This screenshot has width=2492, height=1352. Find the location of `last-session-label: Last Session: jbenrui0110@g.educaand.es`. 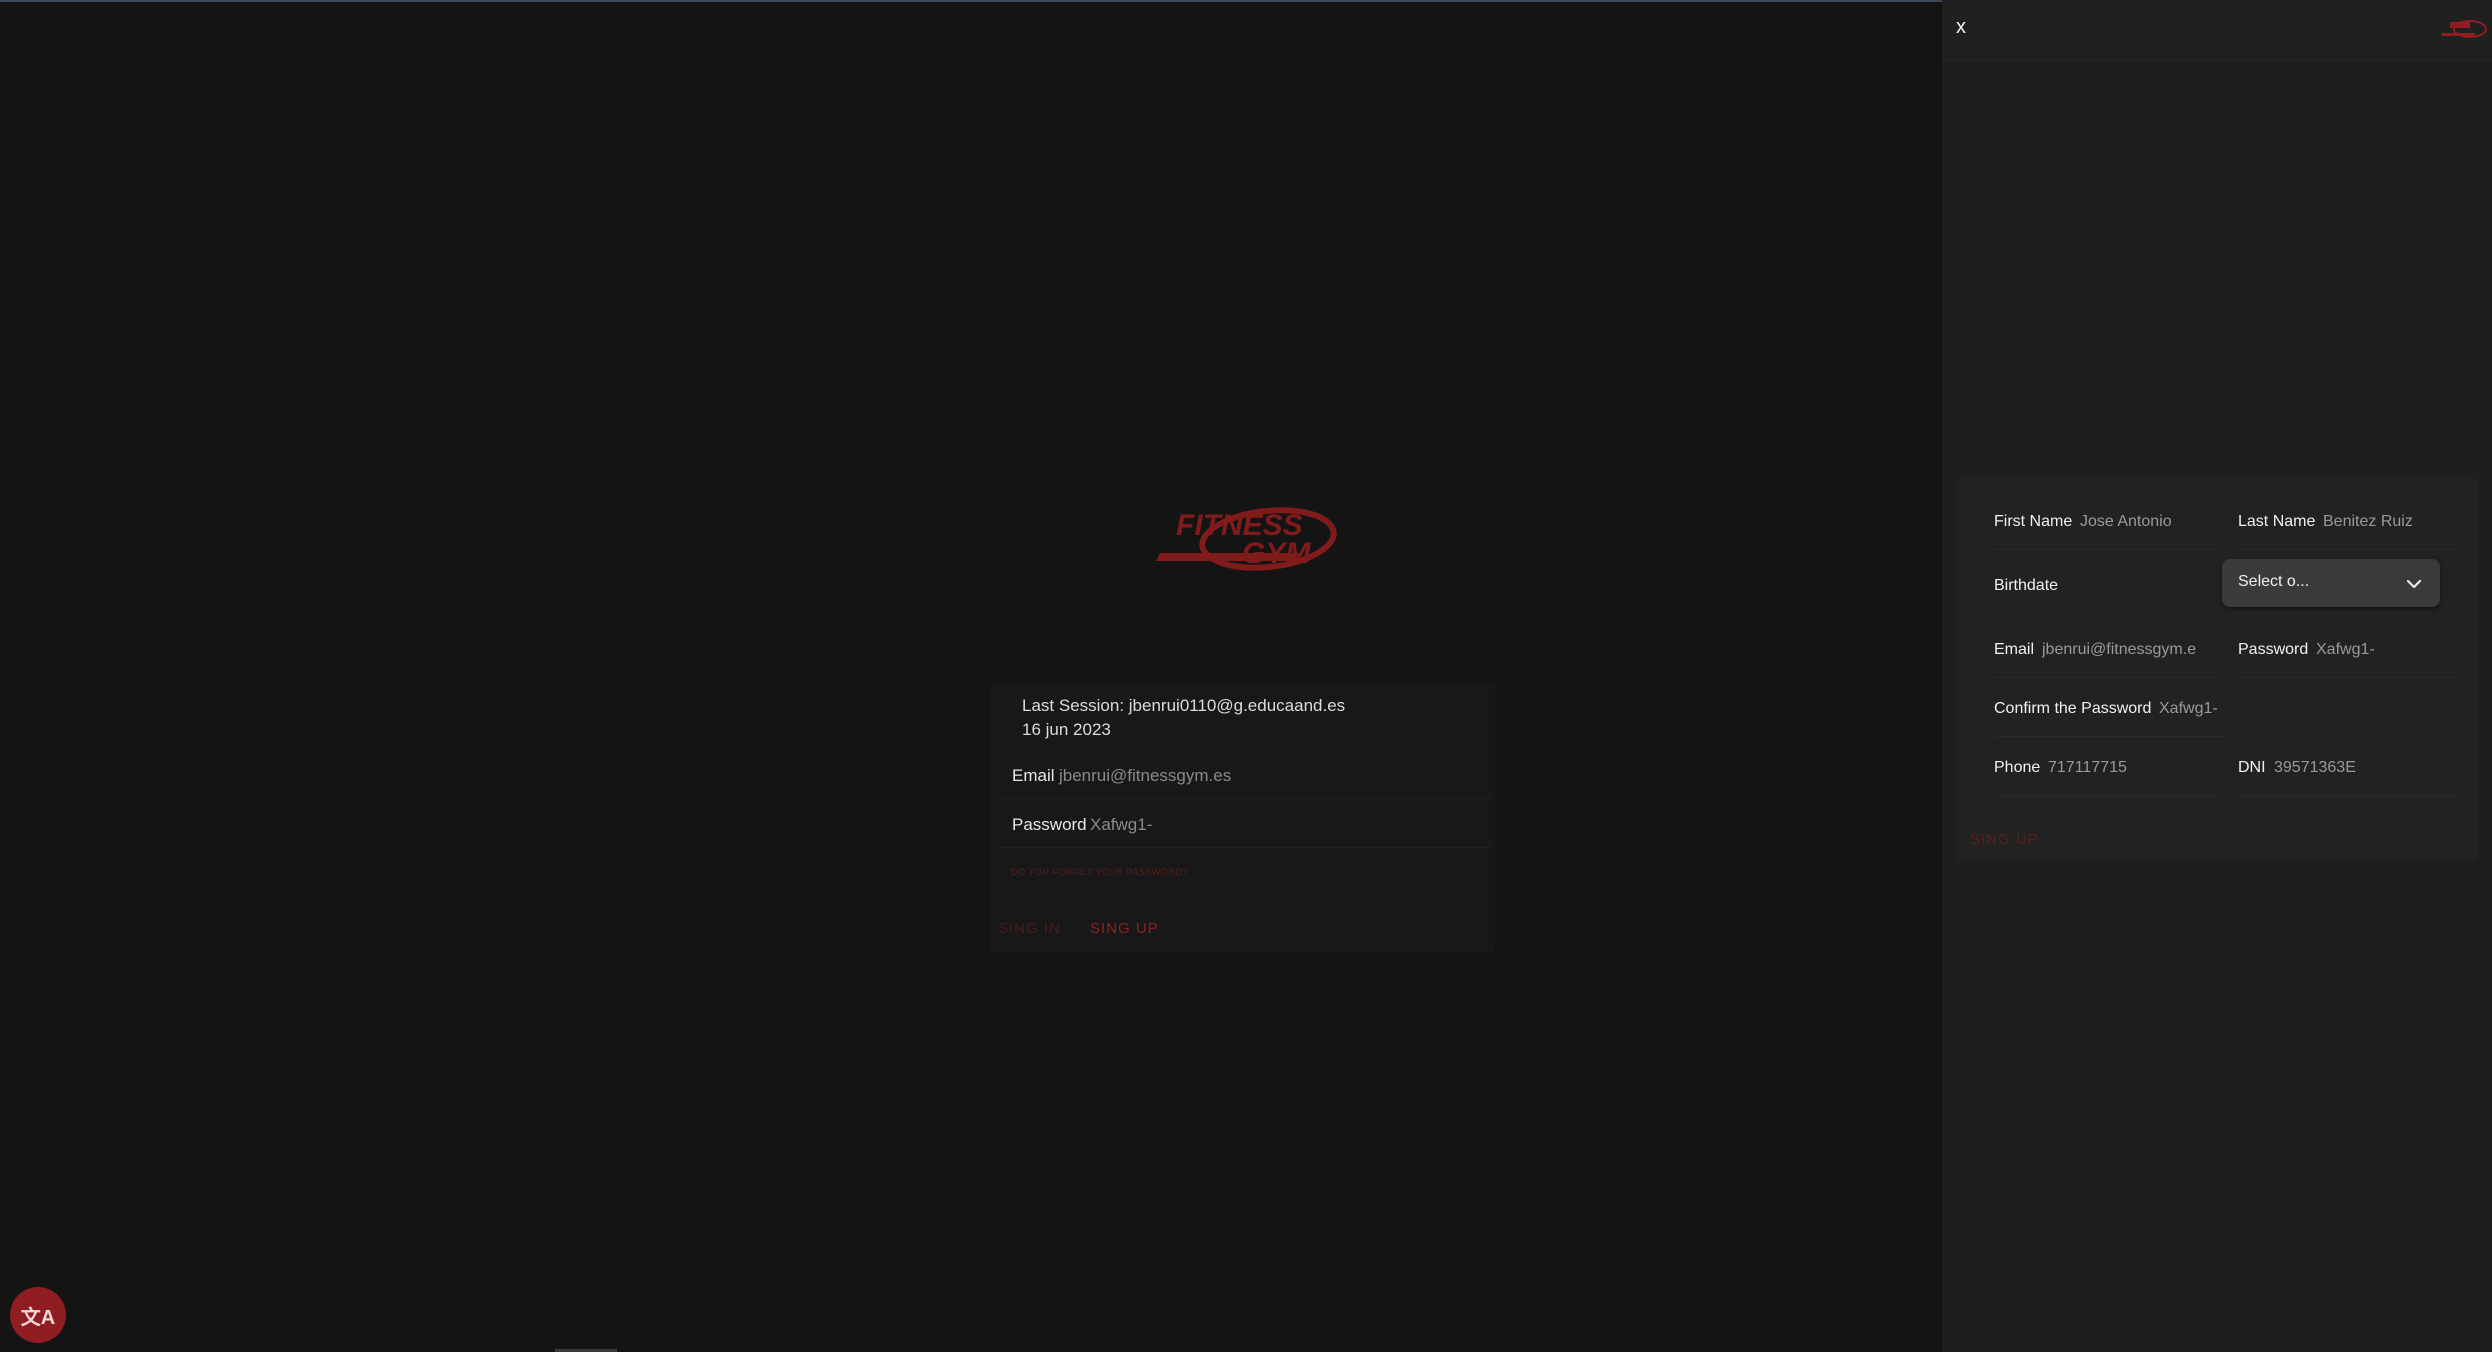

last-session-label: Last Session: jbenrui0110@g.educaand.es is located at coordinates (1184, 705).